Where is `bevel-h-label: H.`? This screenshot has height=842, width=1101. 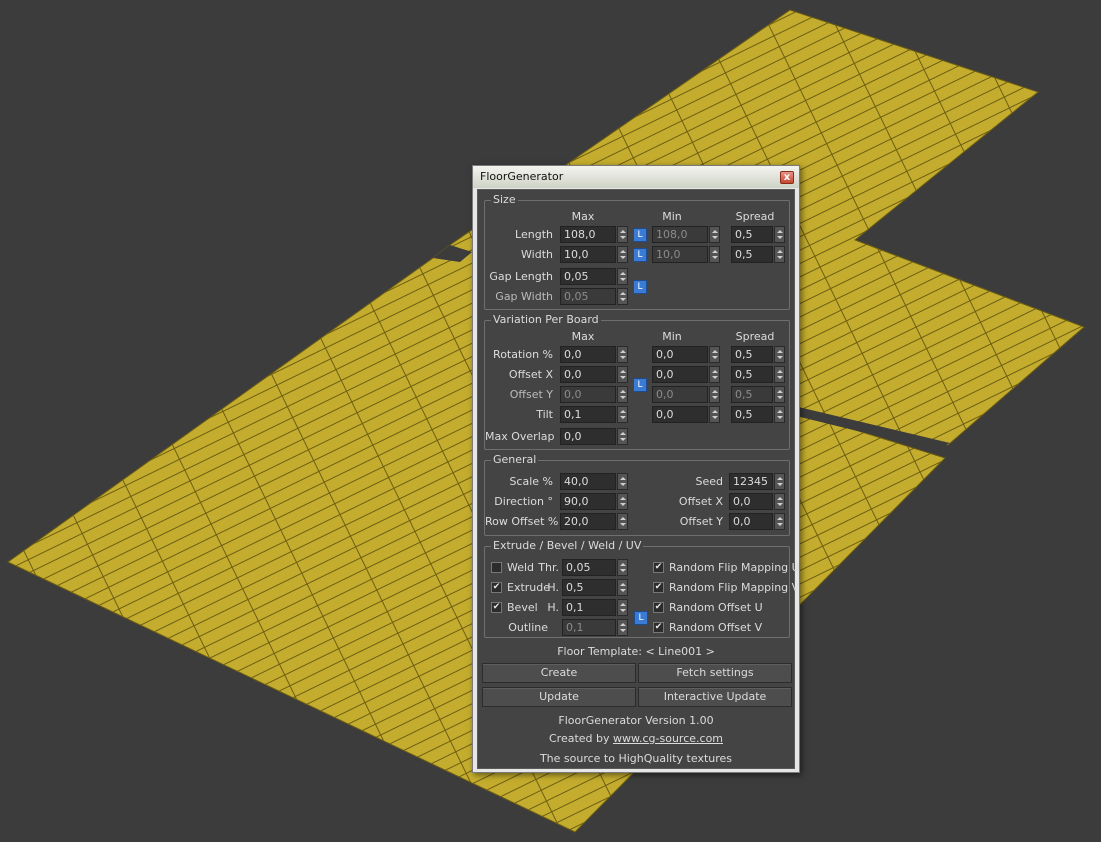 bevel-h-label: H. is located at coordinates (553, 607).